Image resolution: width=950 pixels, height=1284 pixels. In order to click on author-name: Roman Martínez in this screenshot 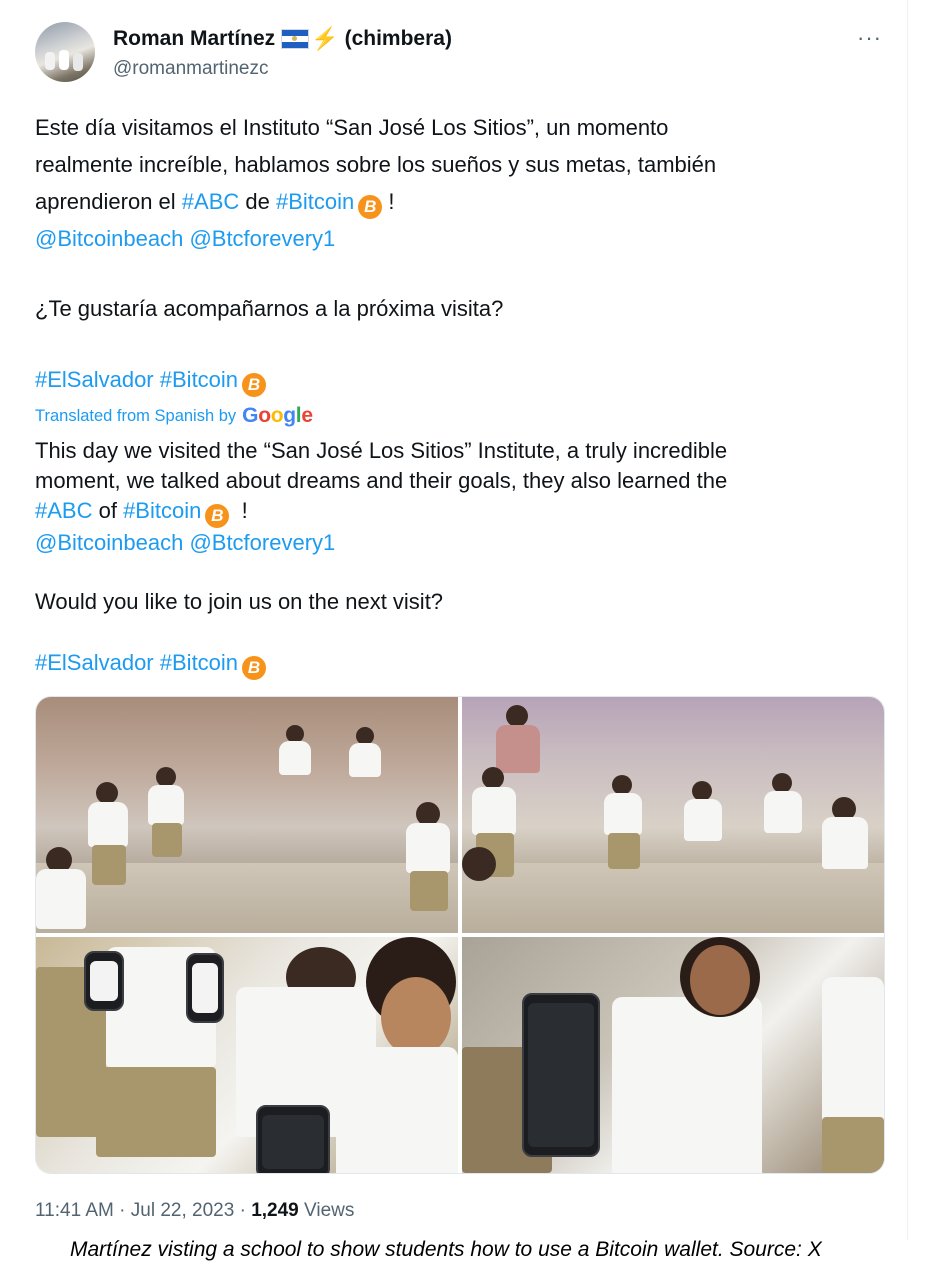, I will do `click(194, 39)`.